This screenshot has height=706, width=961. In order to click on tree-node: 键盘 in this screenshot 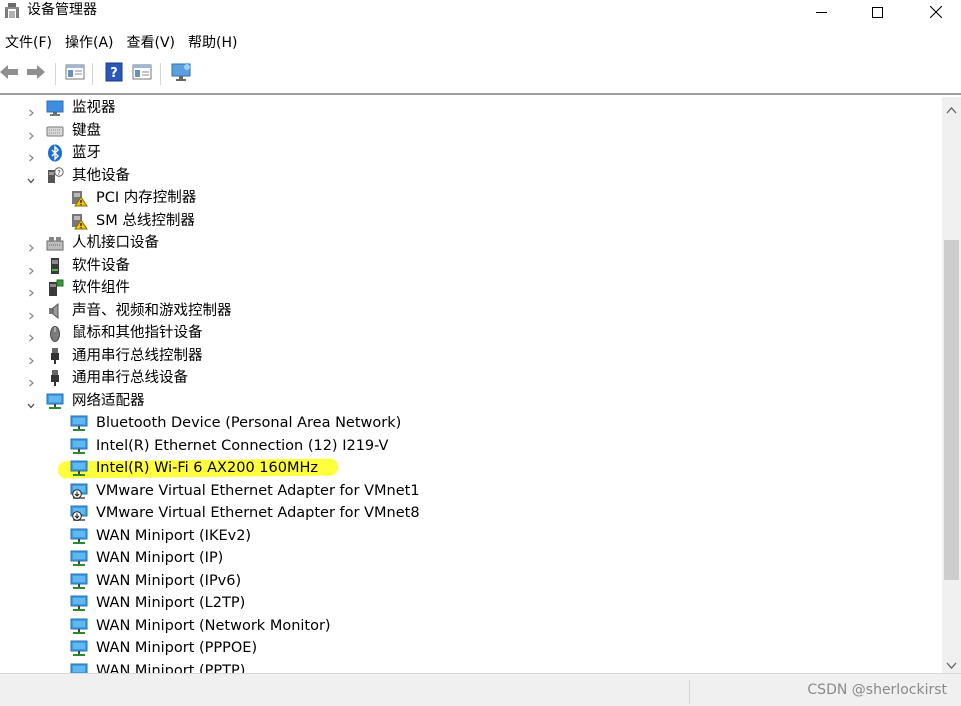, I will do `click(471, 131)`.